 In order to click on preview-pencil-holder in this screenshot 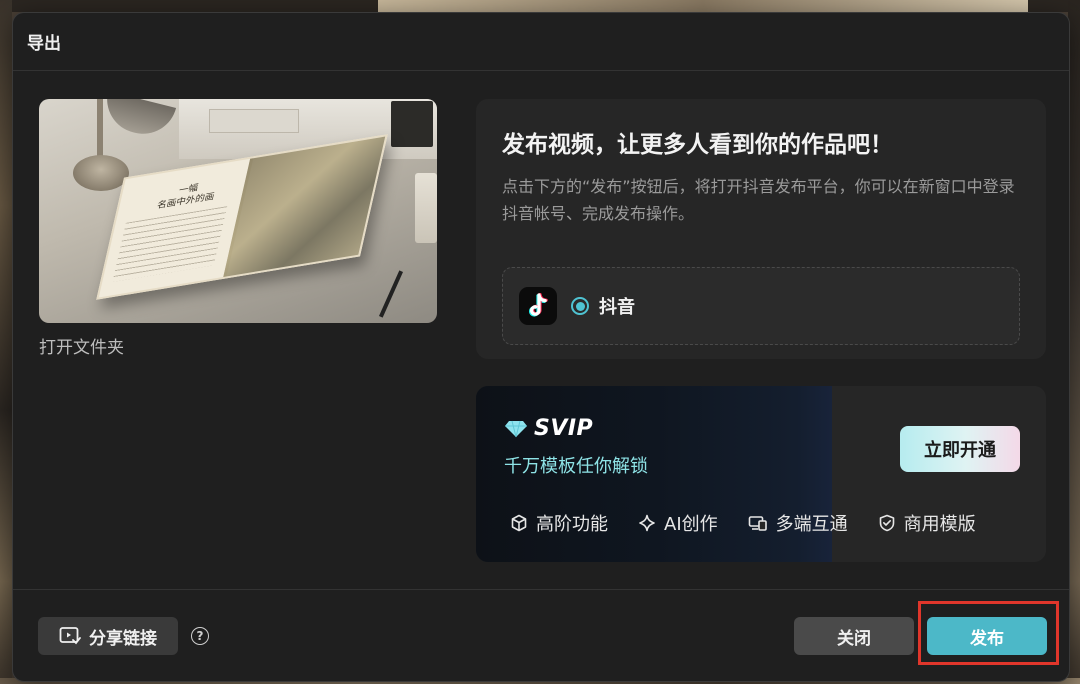, I will do `click(426, 208)`.